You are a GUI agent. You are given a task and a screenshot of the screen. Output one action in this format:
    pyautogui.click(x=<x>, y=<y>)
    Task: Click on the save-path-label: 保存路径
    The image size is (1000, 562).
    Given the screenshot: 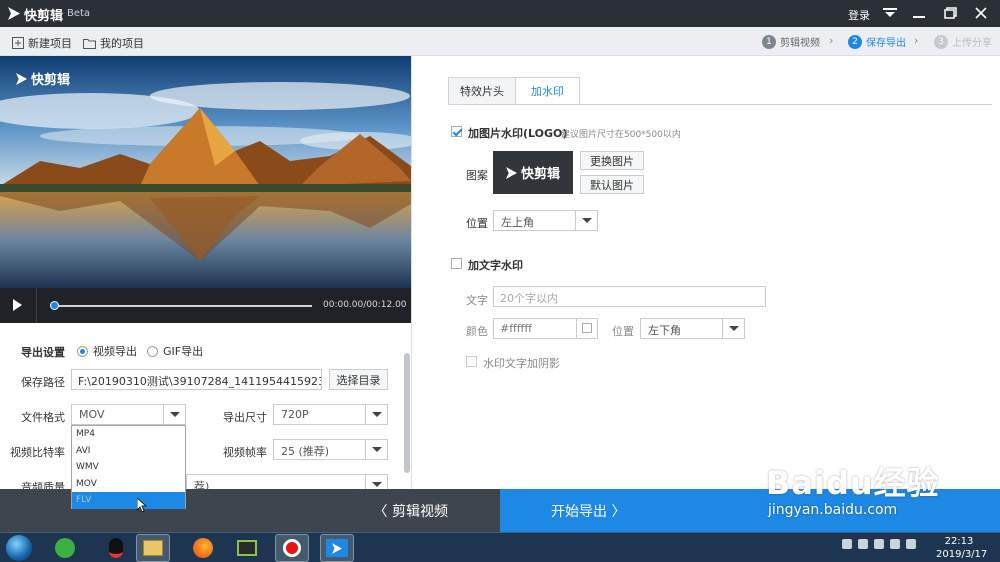 What is the action you would take?
    pyautogui.click(x=43, y=382)
    